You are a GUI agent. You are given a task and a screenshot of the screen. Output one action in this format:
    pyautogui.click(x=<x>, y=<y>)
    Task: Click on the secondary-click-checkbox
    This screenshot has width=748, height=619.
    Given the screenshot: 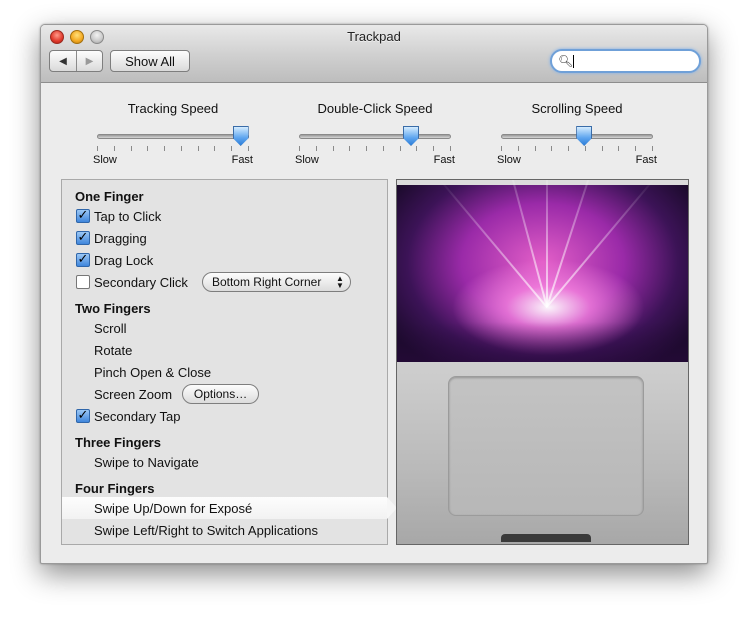 What is the action you would take?
    pyautogui.click(x=83, y=282)
    